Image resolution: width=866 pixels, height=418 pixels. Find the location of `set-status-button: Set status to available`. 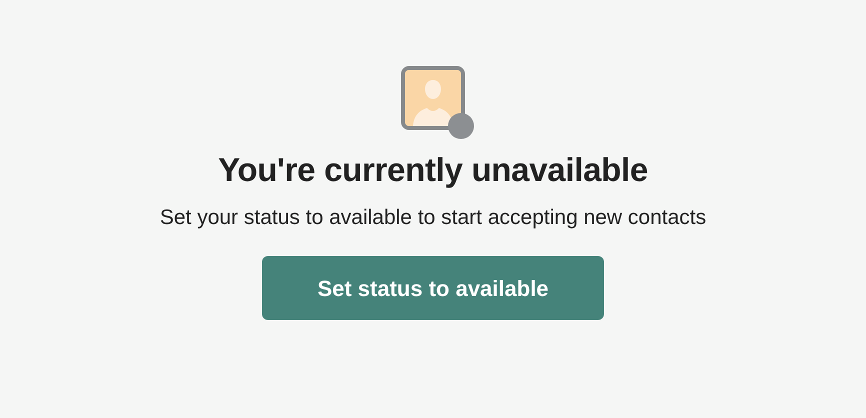

set-status-button: Set status to available is located at coordinates (433, 288).